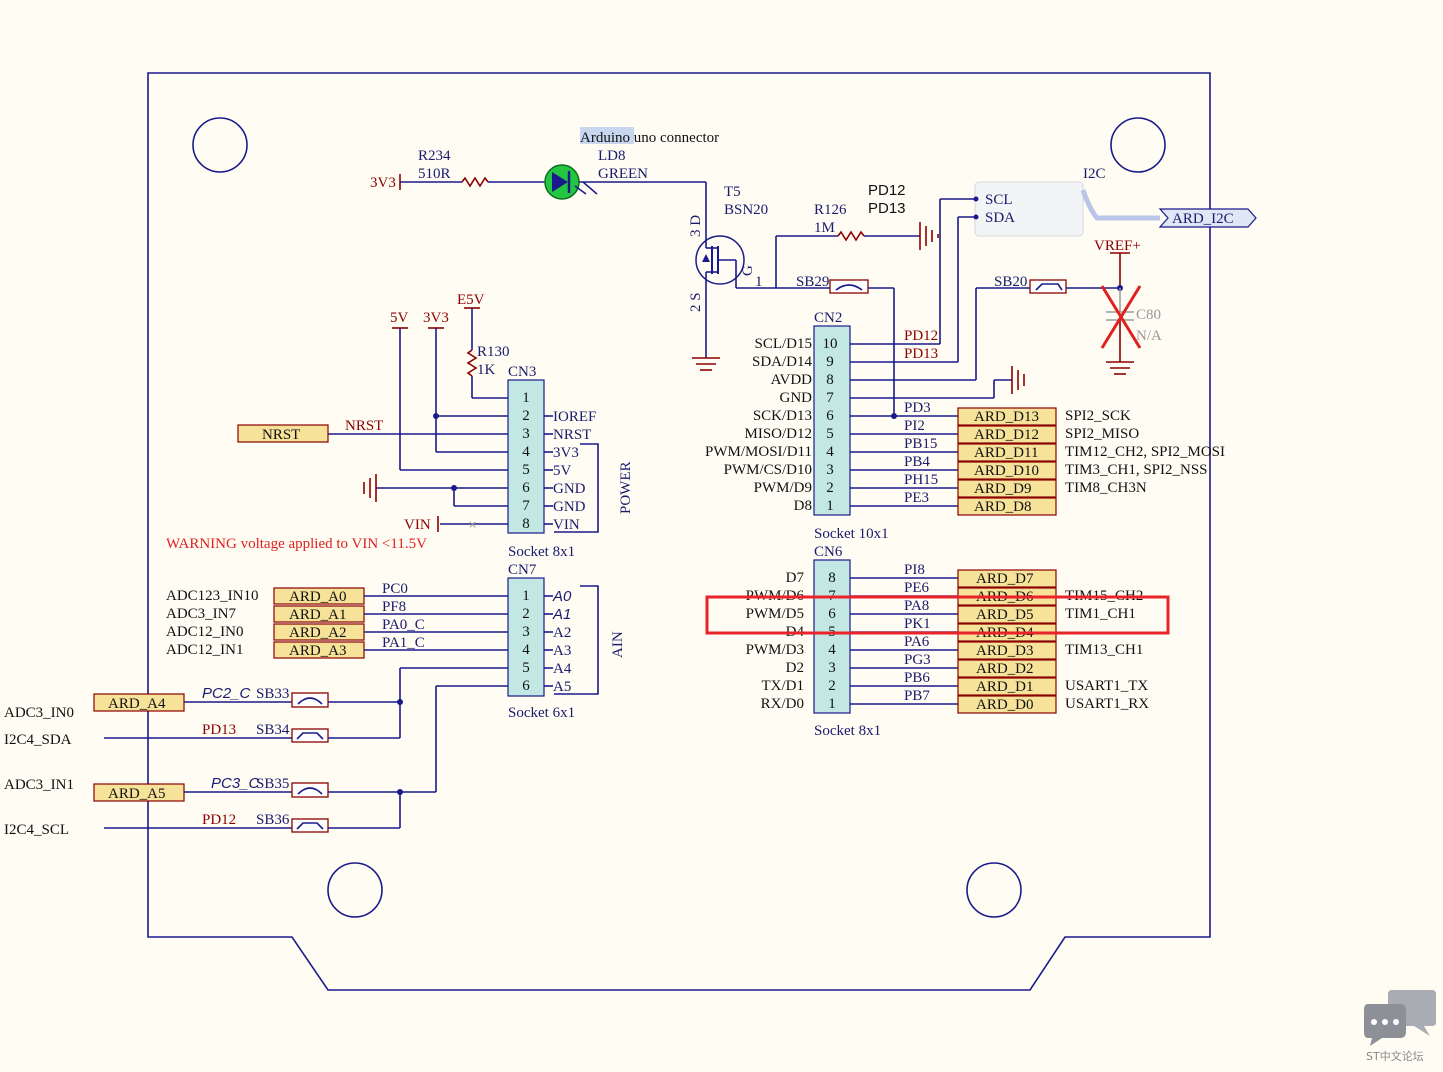 The width and height of the screenshot is (1443, 1072). What do you see at coordinates (1145, 452) in the screenshot?
I see `cn2-alt-function: TIM12_CH2, SPI2_MOSI` at bounding box center [1145, 452].